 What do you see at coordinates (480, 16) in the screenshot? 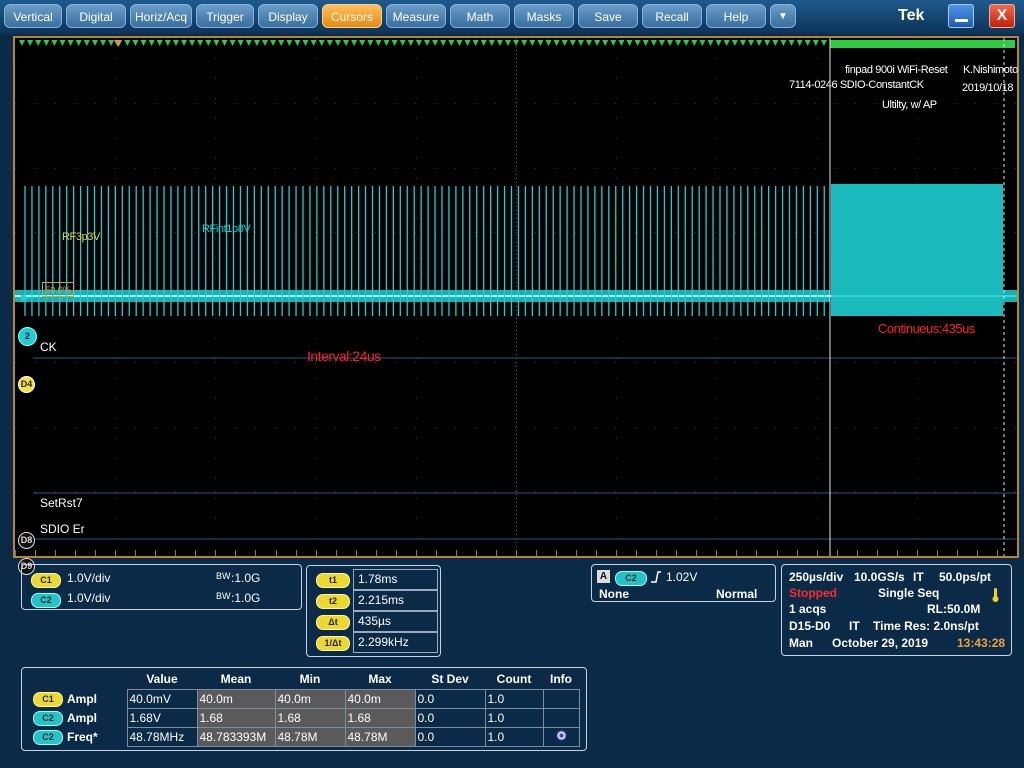
I see `menu-math: Math` at bounding box center [480, 16].